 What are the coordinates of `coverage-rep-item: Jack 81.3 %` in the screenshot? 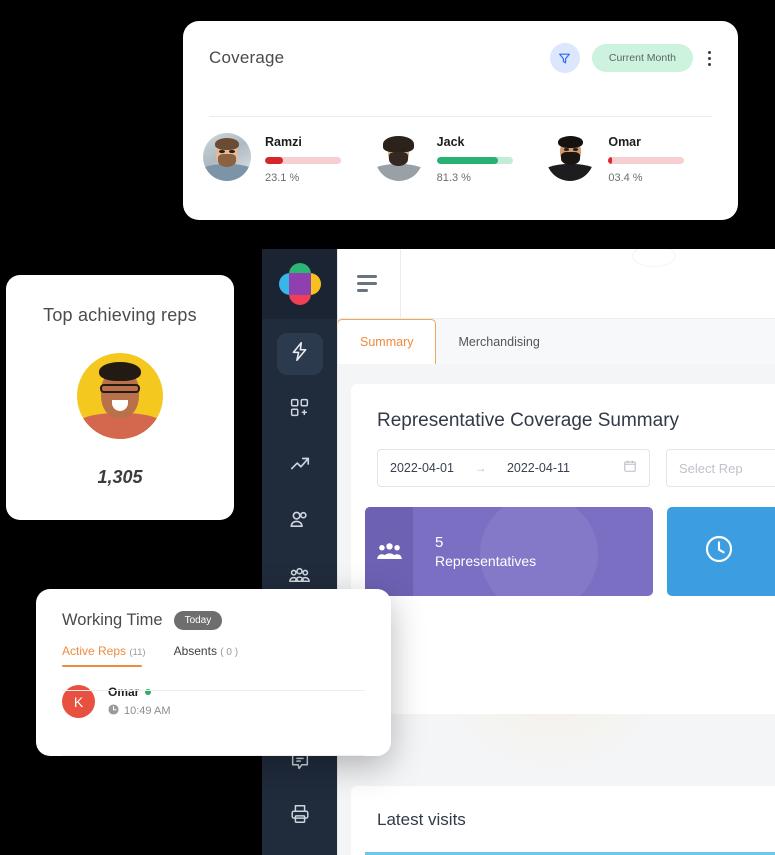 It's located at (460, 158).